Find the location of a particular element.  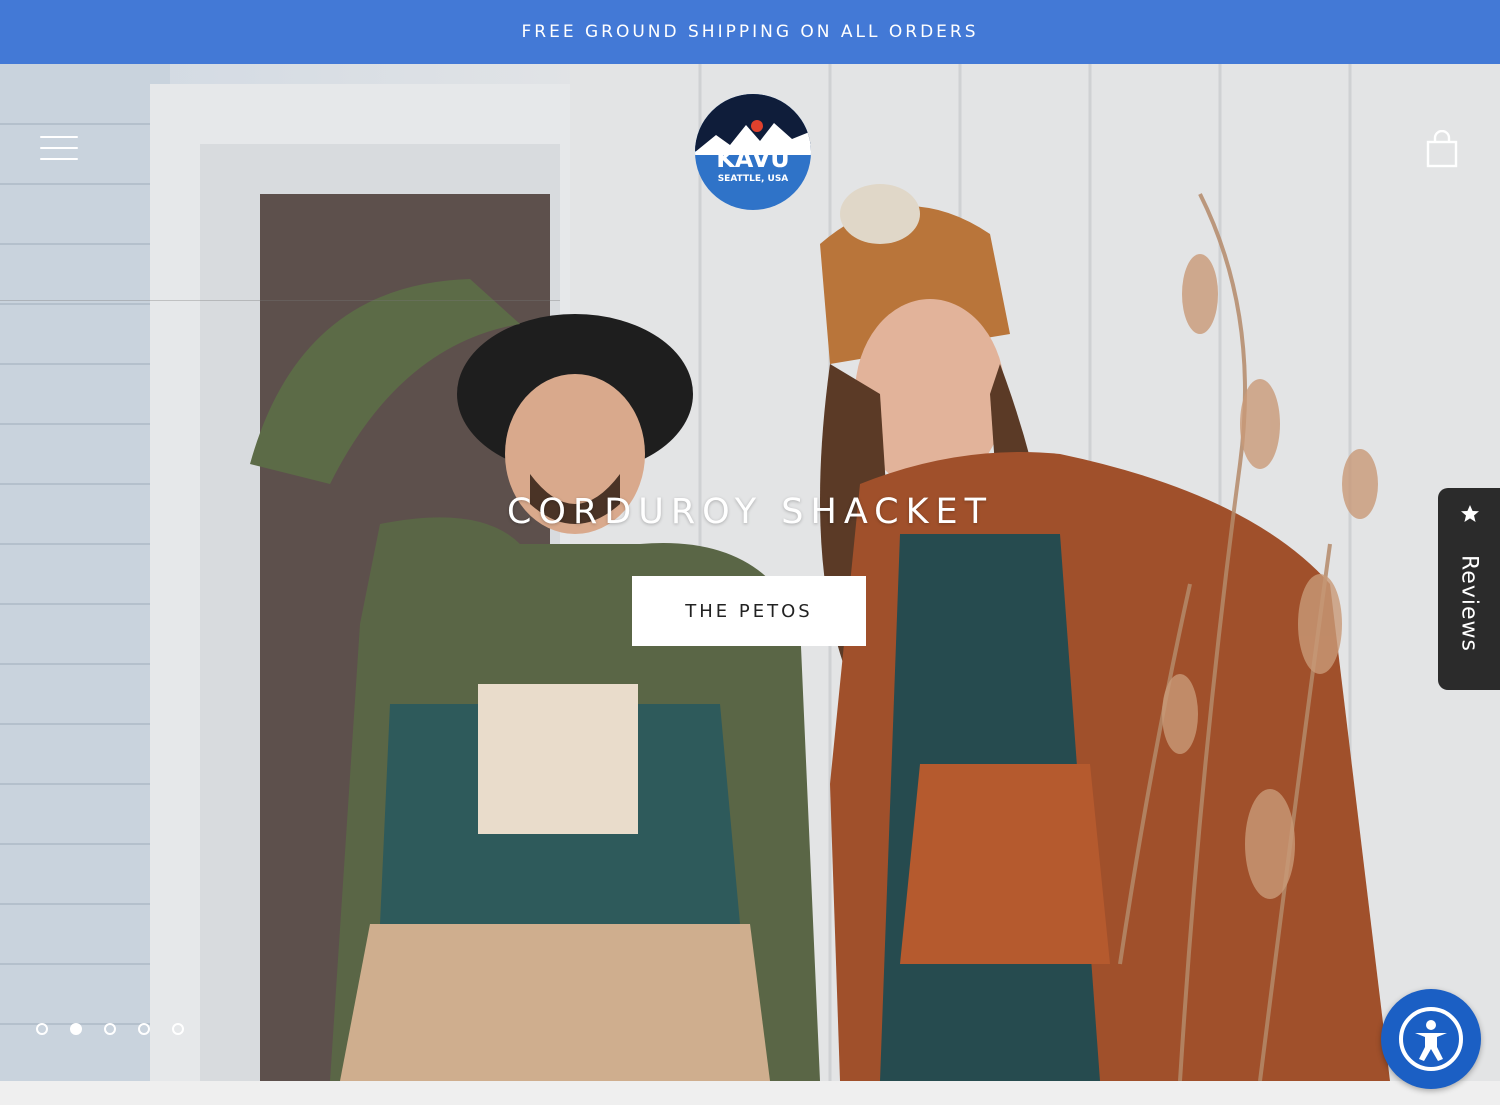

announcement-bar: FREE GROUND SHIPPING ON ALL ORDERS is located at coordinates (750, 32).